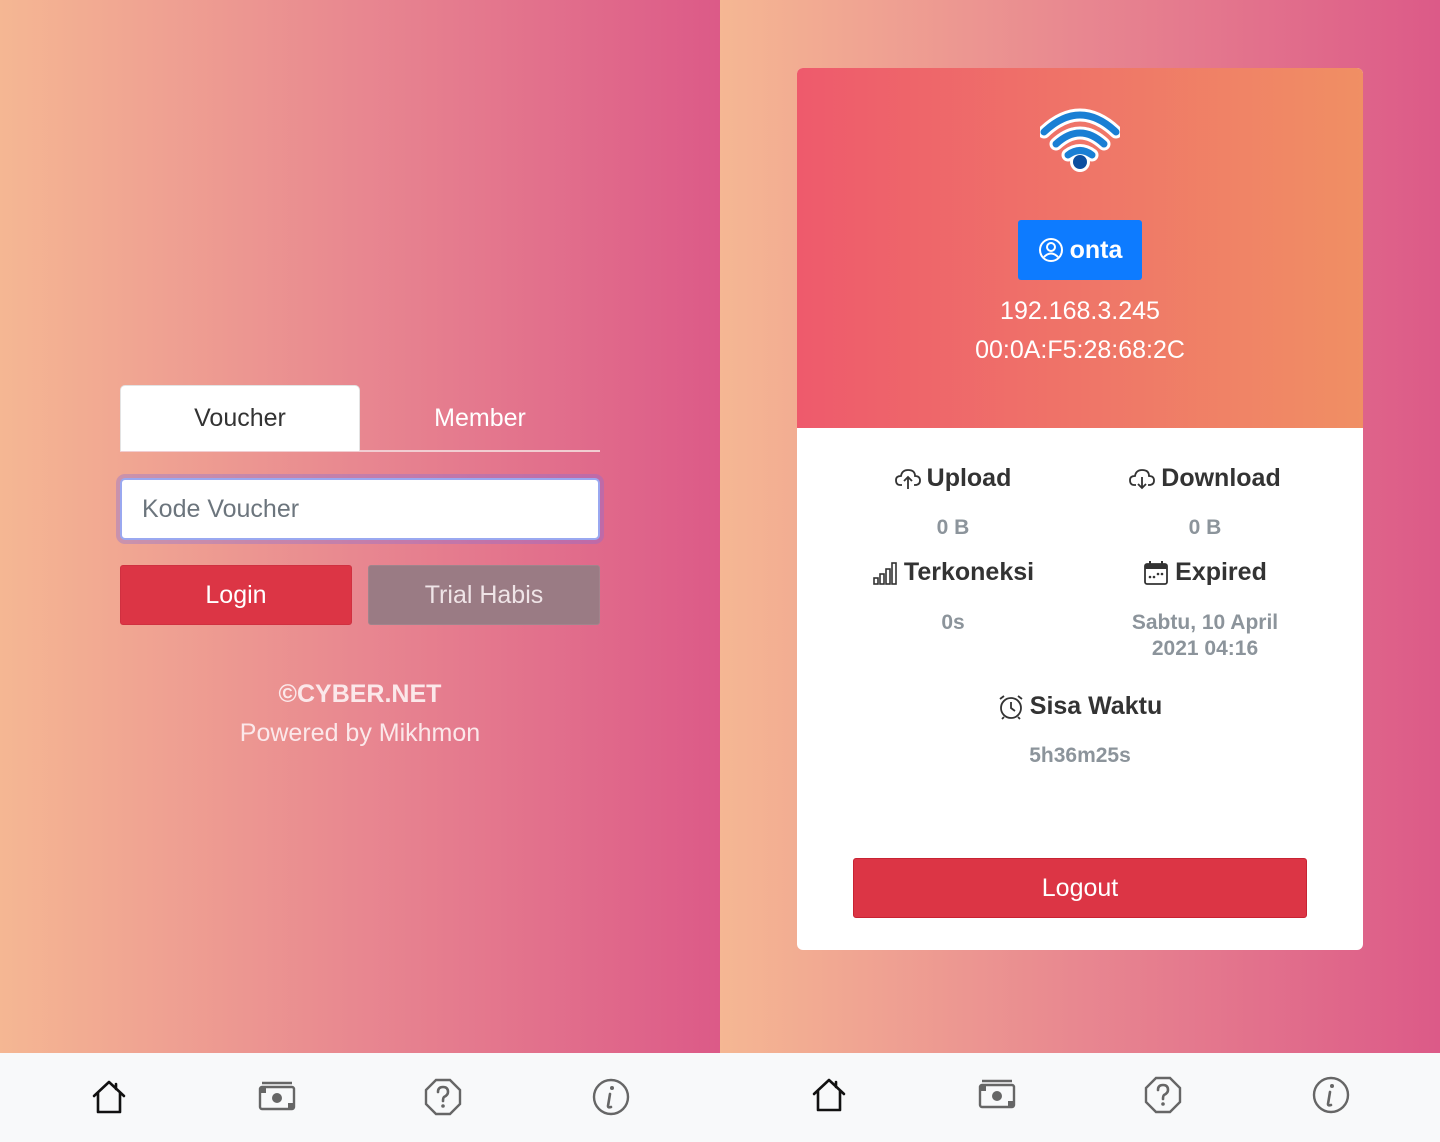  Describe the element at coordinates (1205, 527) in the screenshot. I see `download-value: 0 B` at that location.